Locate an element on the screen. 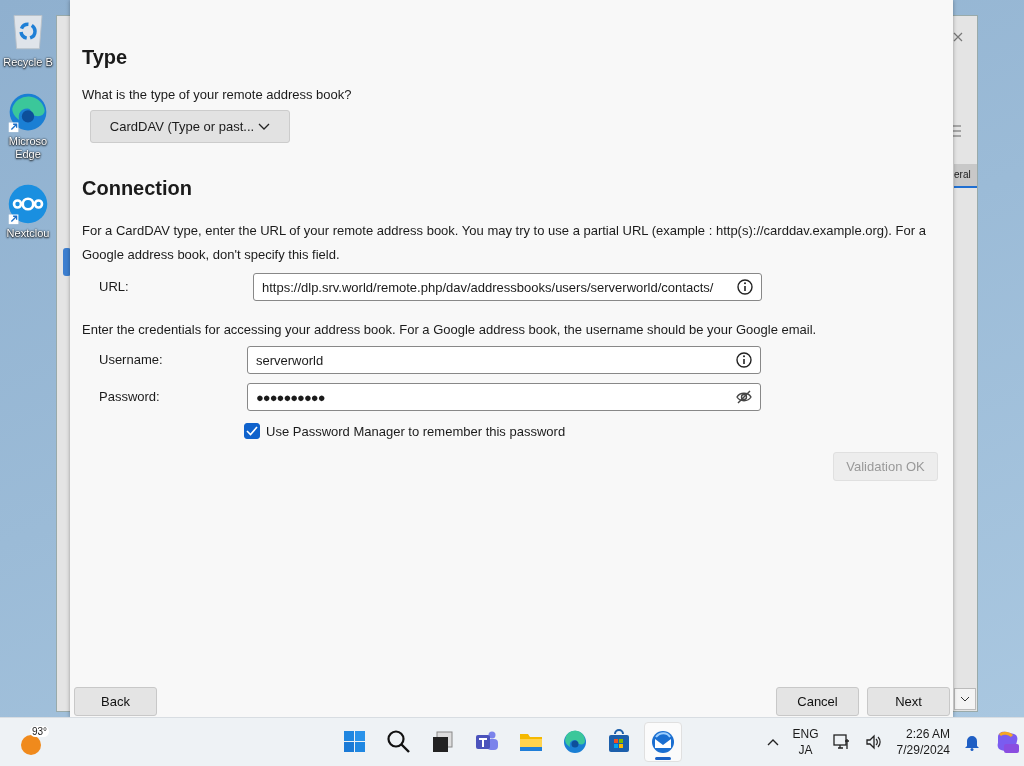 This screenshot has width=1024, height=766. field-label: Username: is located at coordinates (131, 360).